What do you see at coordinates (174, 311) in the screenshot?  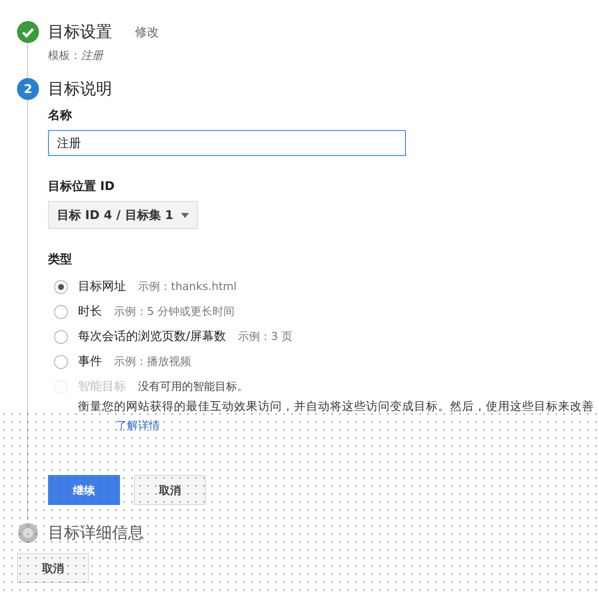 I see `option-example: 示例：5 分钟或更长时间` at bounding box center [174, 311].